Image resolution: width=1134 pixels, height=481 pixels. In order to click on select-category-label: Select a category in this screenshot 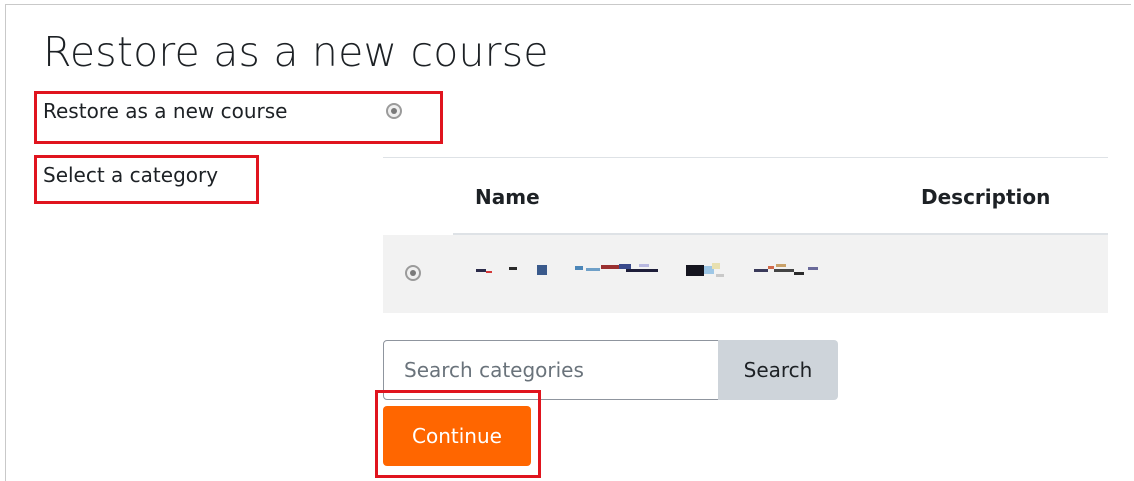, I will do `click(131, 175)`.